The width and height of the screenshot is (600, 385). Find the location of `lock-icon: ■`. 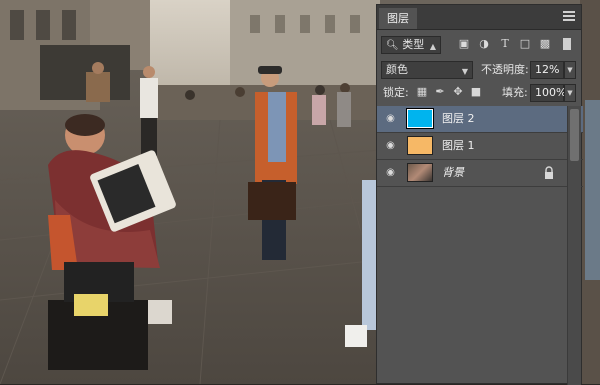

lock-icon: ■ is located at coordinates (476, 92).